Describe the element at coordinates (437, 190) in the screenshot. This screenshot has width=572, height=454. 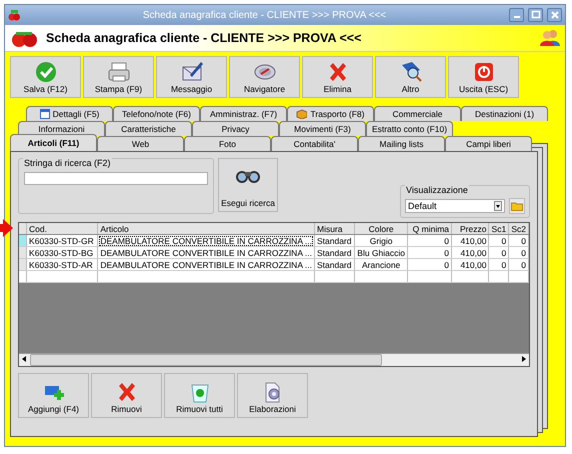
I see `field-label: Visualizzazione` at that location.